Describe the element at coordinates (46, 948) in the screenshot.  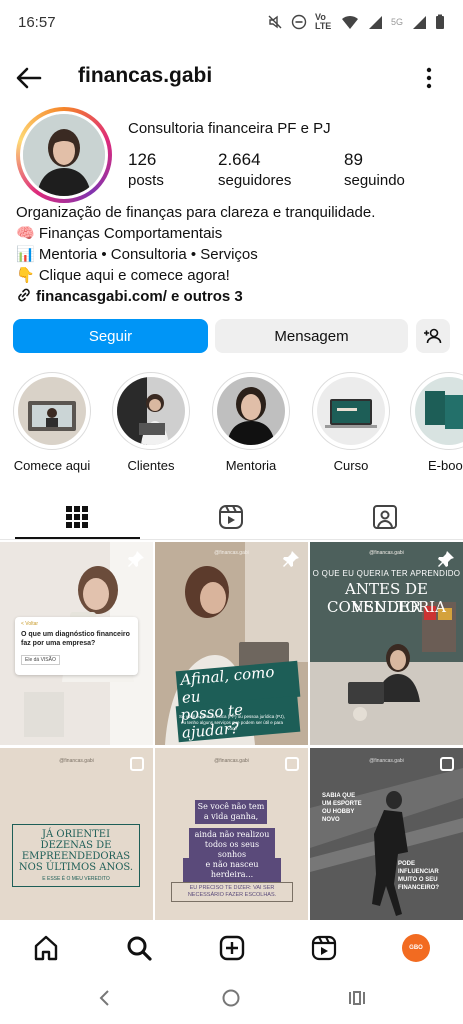
I see `home-icon` at that location.